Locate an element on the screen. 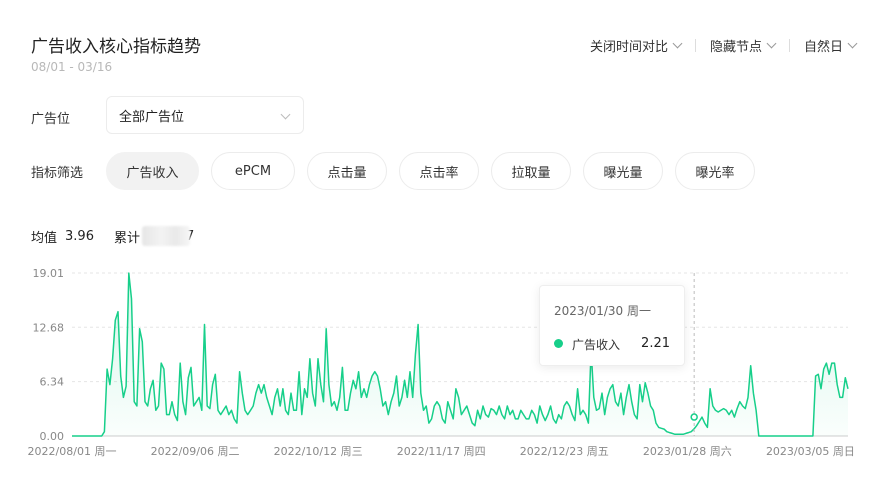 The height and width of the screenshot is (498, 894). x-tick-label: 2023/01/28 周六 is located at coordinates (687, 451).